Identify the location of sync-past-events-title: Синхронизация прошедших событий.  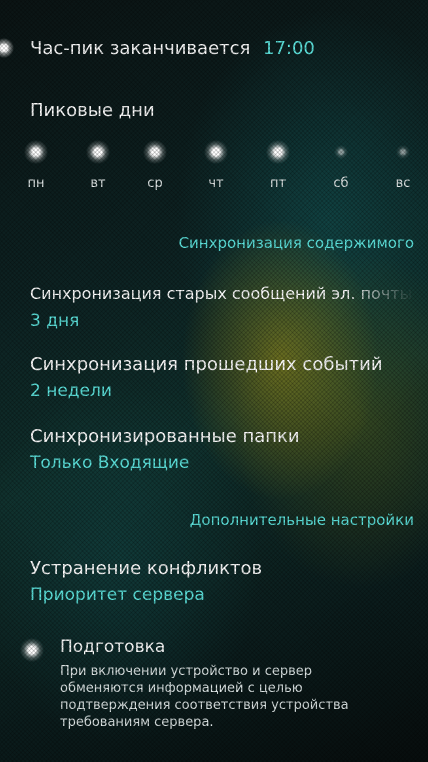
(206, 364).